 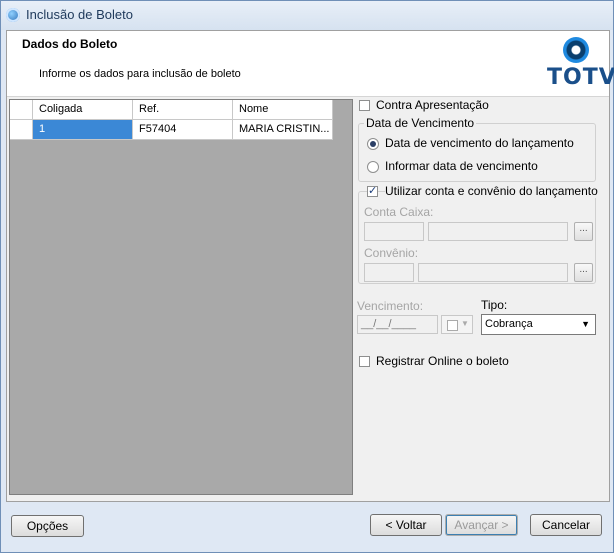 What do you see at coordinates (481, 525) in the screenshot?
I see `avancar-button: Avançar >` at bounding box center [481, 525].